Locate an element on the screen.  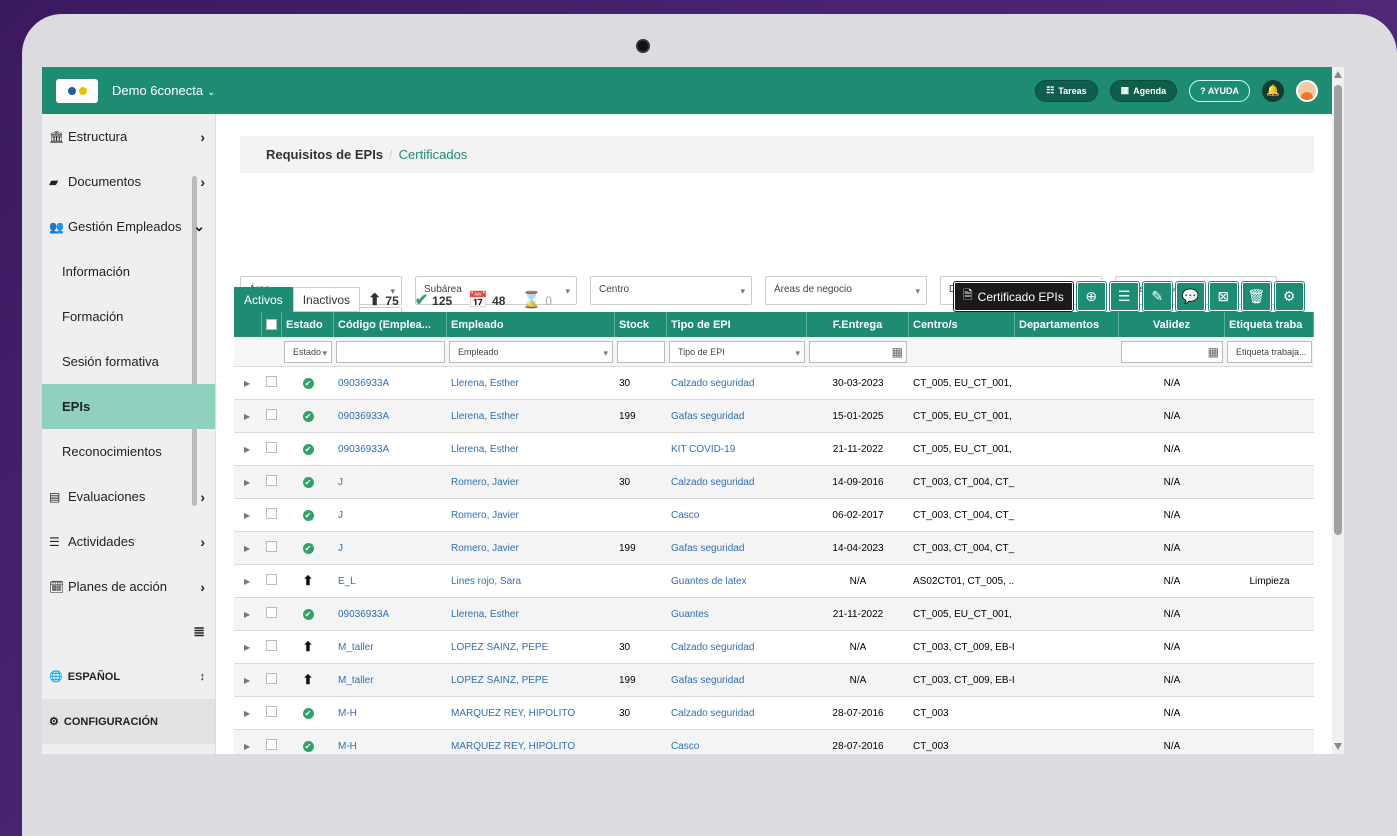
certificado-epis-button: 🗎 Certificado EPIs is located at coordinates (1013, 296).